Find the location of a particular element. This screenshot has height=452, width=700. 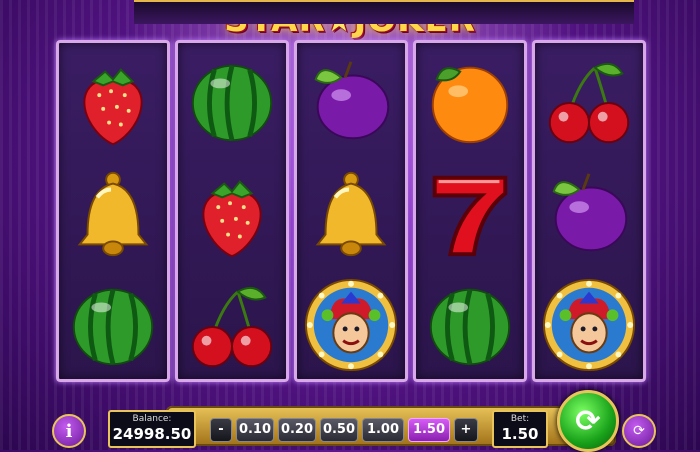

bet-option-0-20: 0.20 is located at coordinates (297, 430).